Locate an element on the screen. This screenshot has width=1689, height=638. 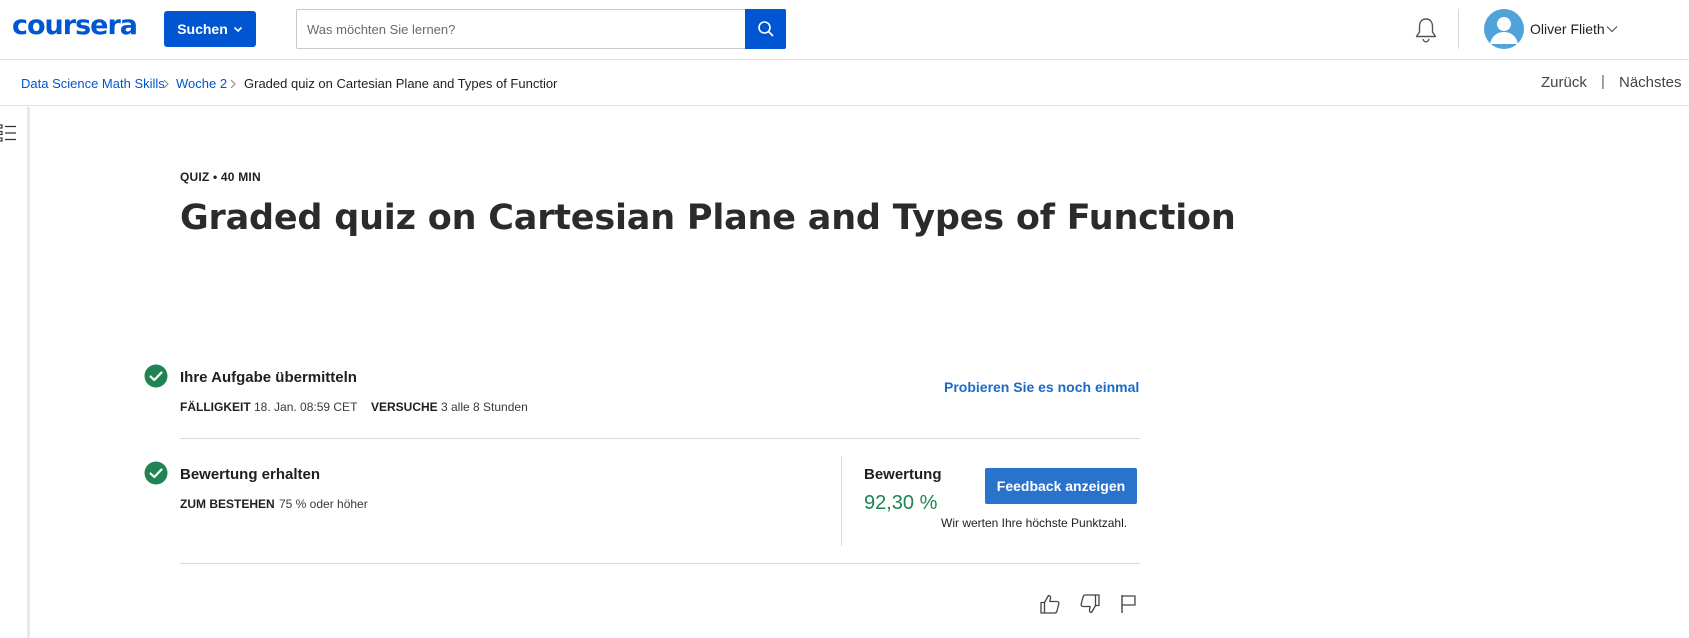
grade-step-title: Bewertung erhalten is located at coordinates (250, 474).